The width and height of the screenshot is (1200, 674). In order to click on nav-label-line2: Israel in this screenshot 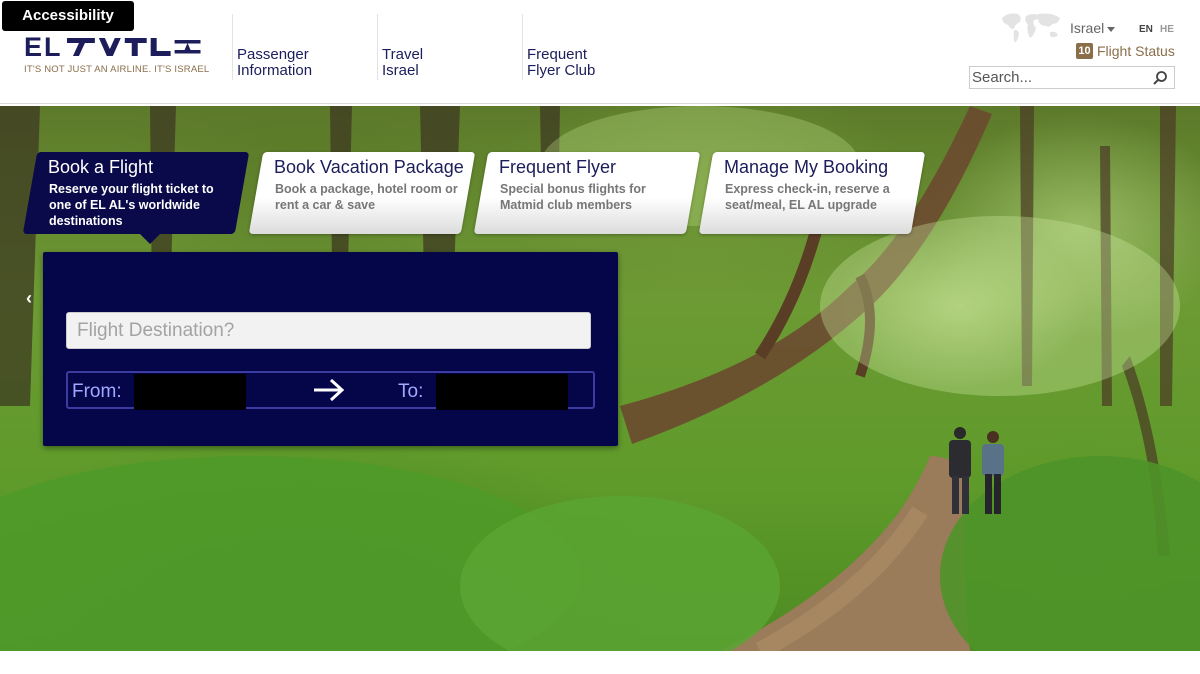, I will do `click(400, 70)`.